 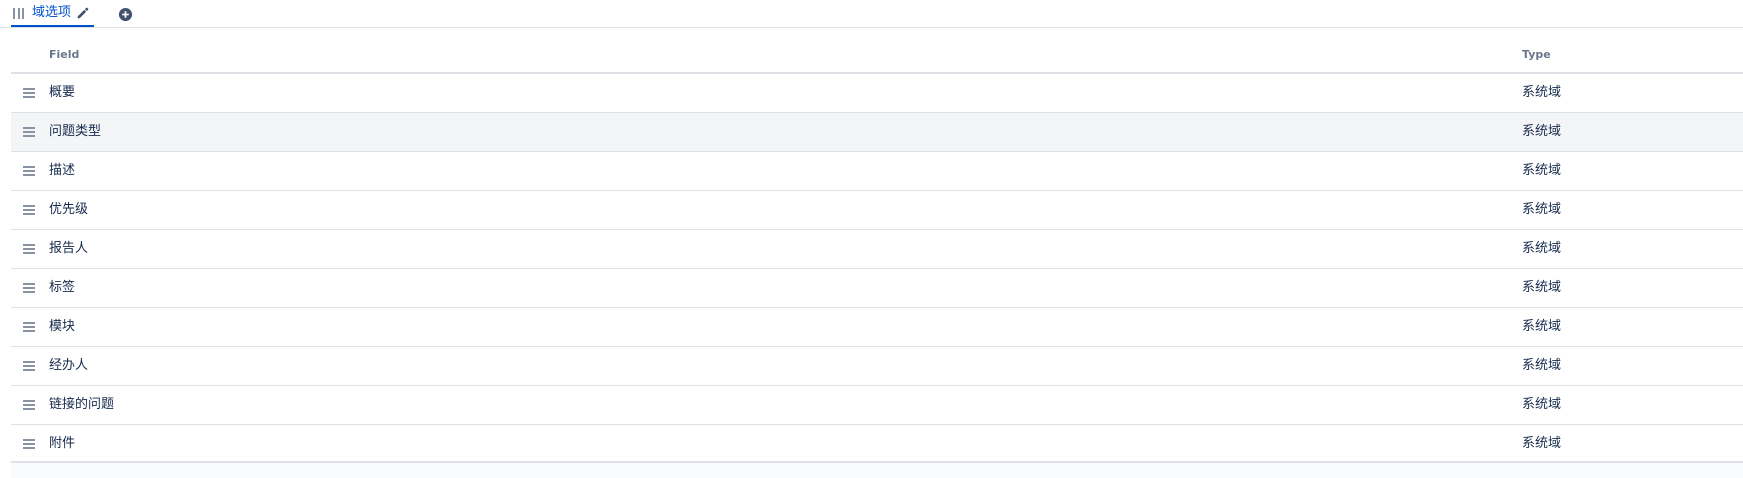 I want to click on table-row: 报告人 系统域, so click(x=877, y=249).